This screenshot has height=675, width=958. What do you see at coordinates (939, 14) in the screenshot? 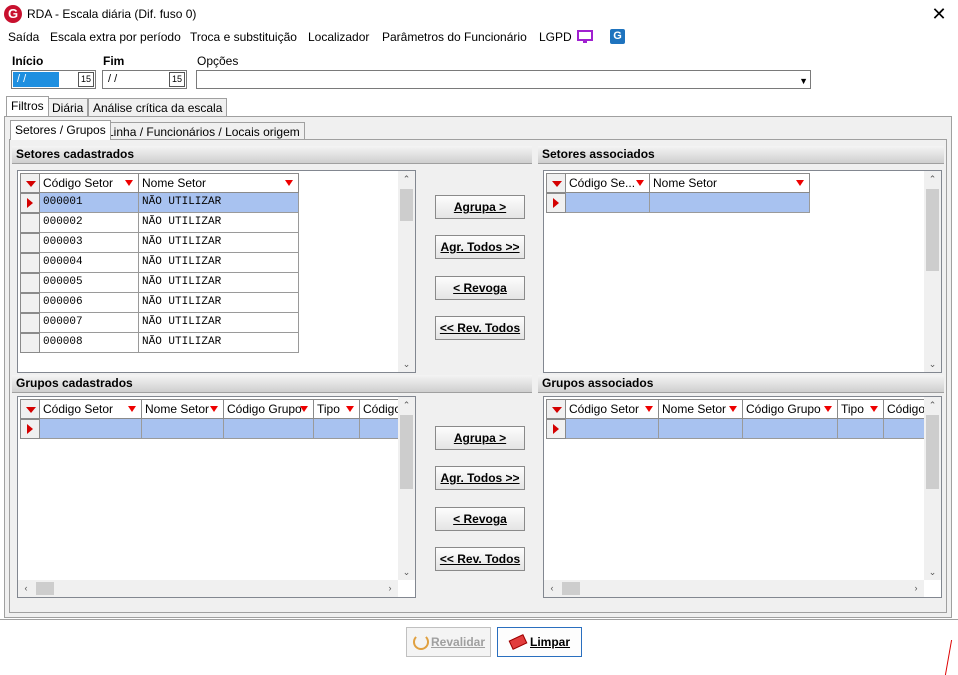
I see `close-button: ✕` at bounding box center [939, 14].